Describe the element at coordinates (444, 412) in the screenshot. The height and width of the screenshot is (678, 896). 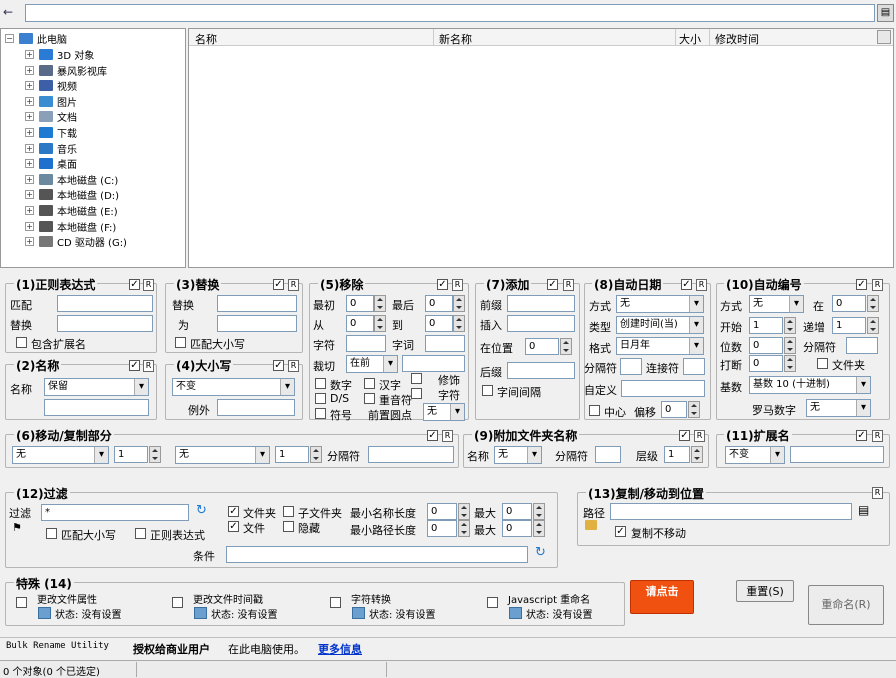
I see `remove-lead-dots-select: 无` at that location.